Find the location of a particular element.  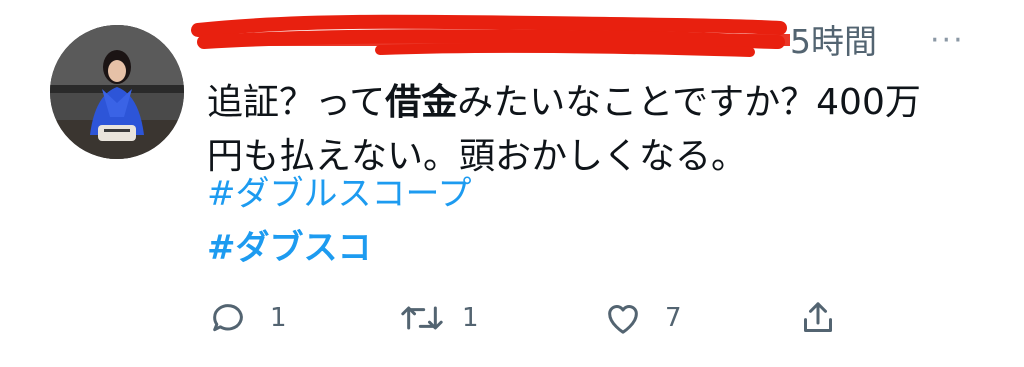

avatar-photo is located at coordinates (117, 92).